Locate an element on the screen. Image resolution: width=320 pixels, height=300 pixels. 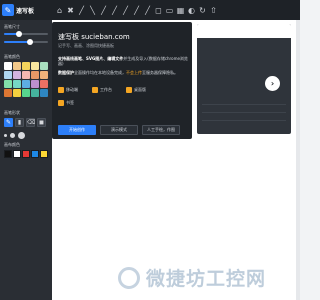
platform-bookmark: 书签 is located at coordinates (66, 103).